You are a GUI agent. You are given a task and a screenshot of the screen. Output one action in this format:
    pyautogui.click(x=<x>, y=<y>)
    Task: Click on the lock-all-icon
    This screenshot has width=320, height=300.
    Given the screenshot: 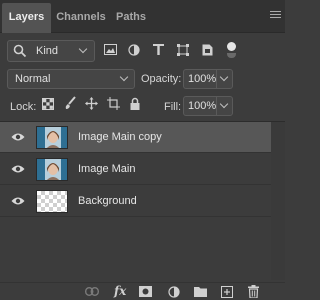 What is the action you would take?
    pyautogui.click(x=135, y=103)
    